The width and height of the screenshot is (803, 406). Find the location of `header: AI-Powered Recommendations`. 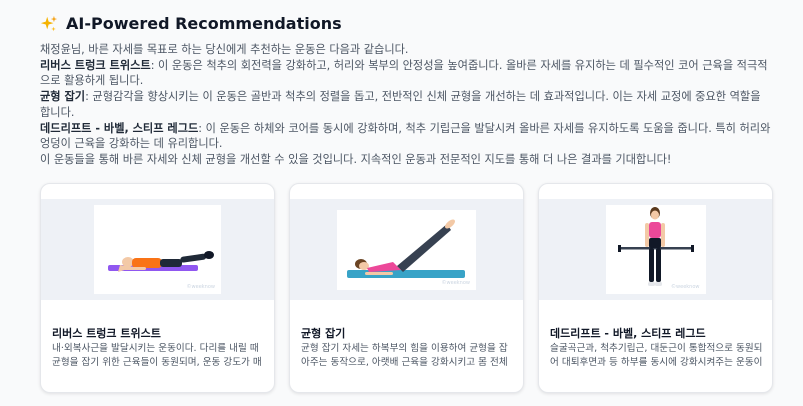

header: AI-Powered Recommendations is located at coordinates (191, 23).